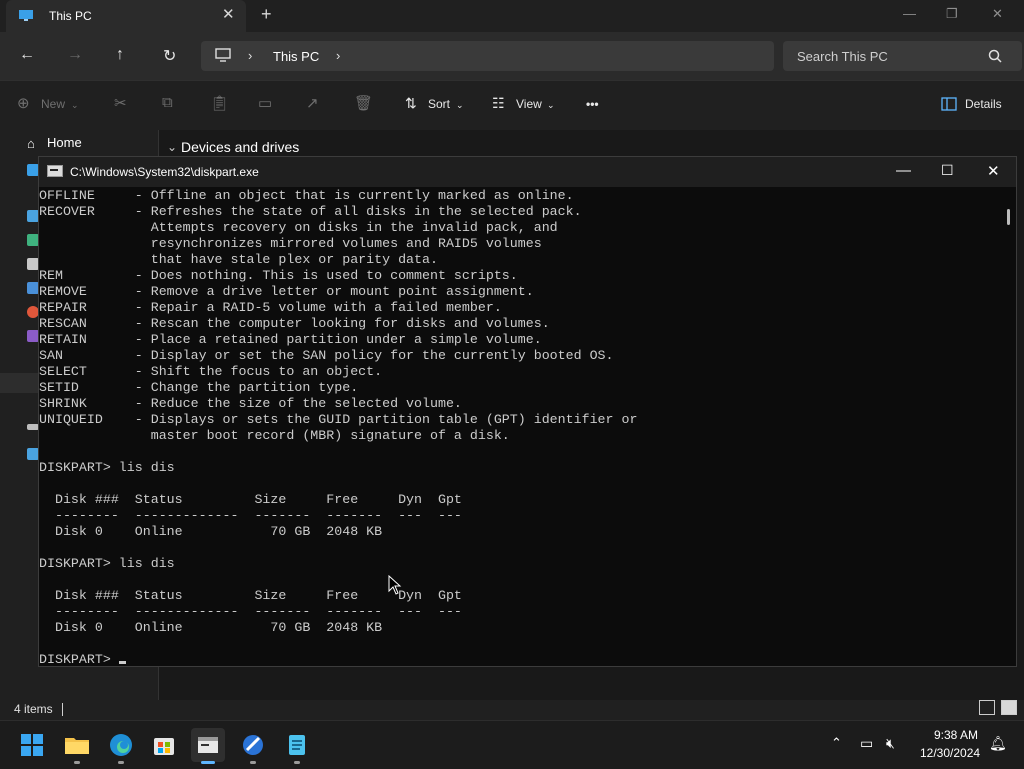 This screenshot has height=769, width=1024. What do you see at coordinates (169, 56) in the screenshot?
I see `refresh-icon: ↻` at bounding box center [169, 56].